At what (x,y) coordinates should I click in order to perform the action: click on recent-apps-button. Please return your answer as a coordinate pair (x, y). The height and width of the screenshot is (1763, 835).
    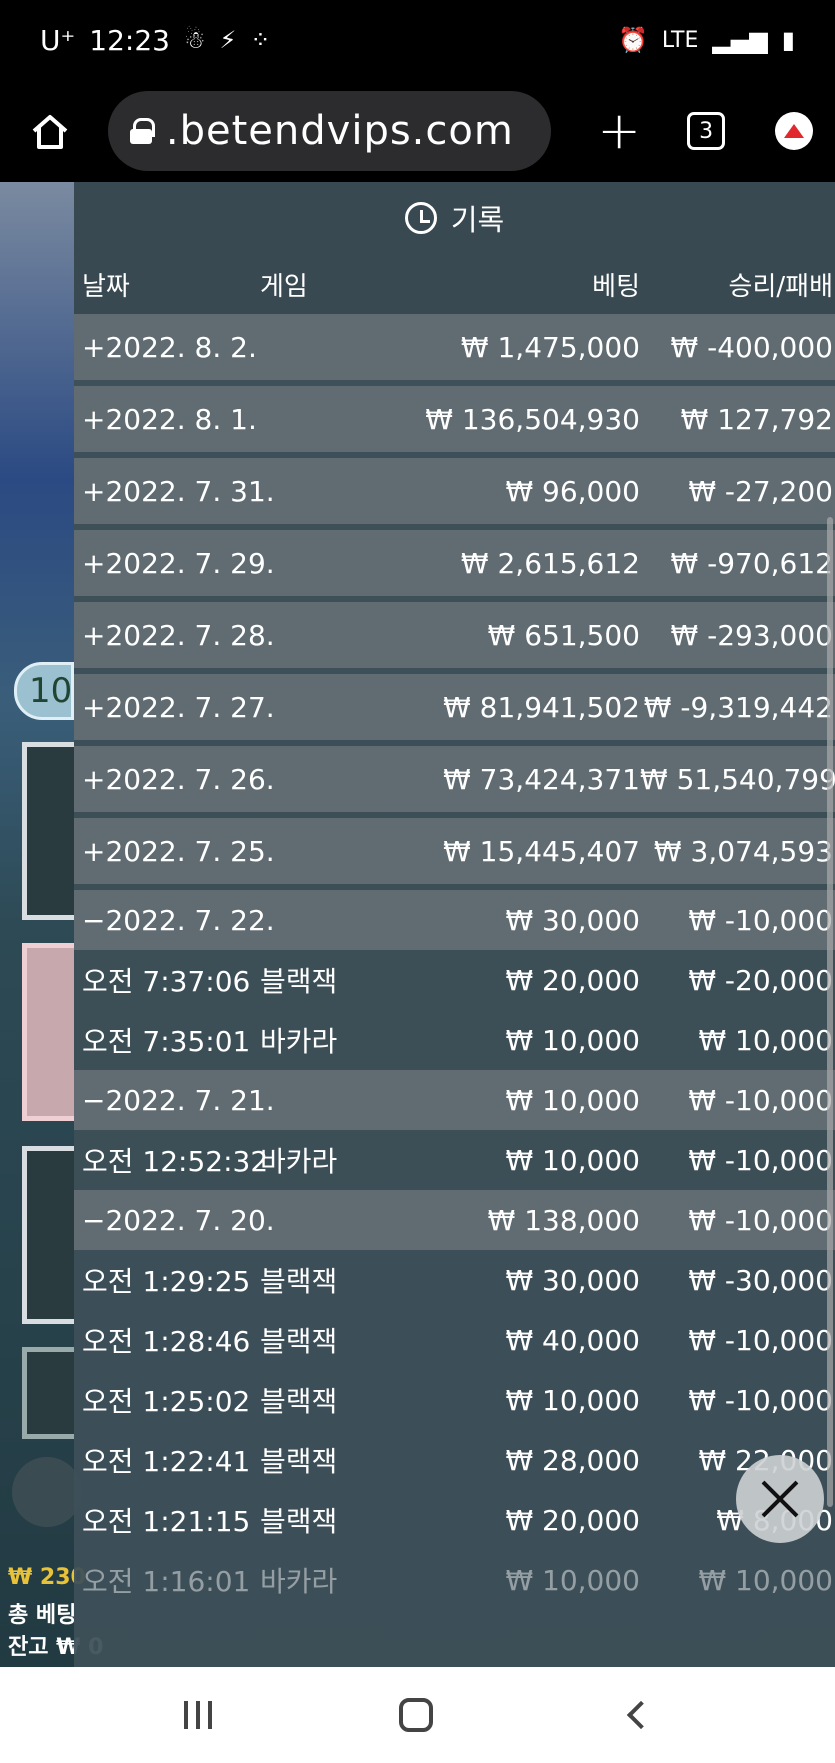
    Looking at the image, I should click on (197, 1715).